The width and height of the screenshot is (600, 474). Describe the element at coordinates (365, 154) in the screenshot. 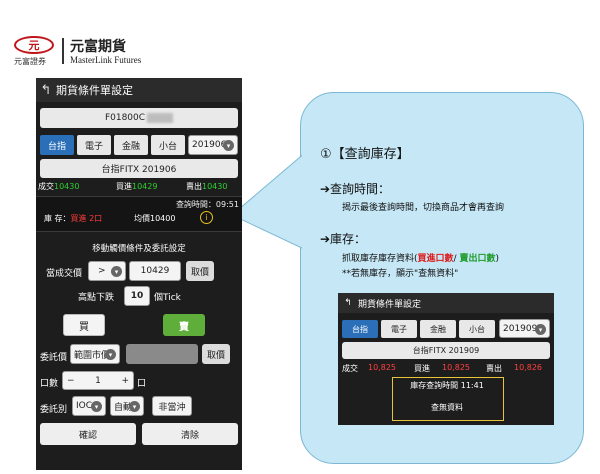

I see `callout-title: ①【查詢庫存】` at that location.